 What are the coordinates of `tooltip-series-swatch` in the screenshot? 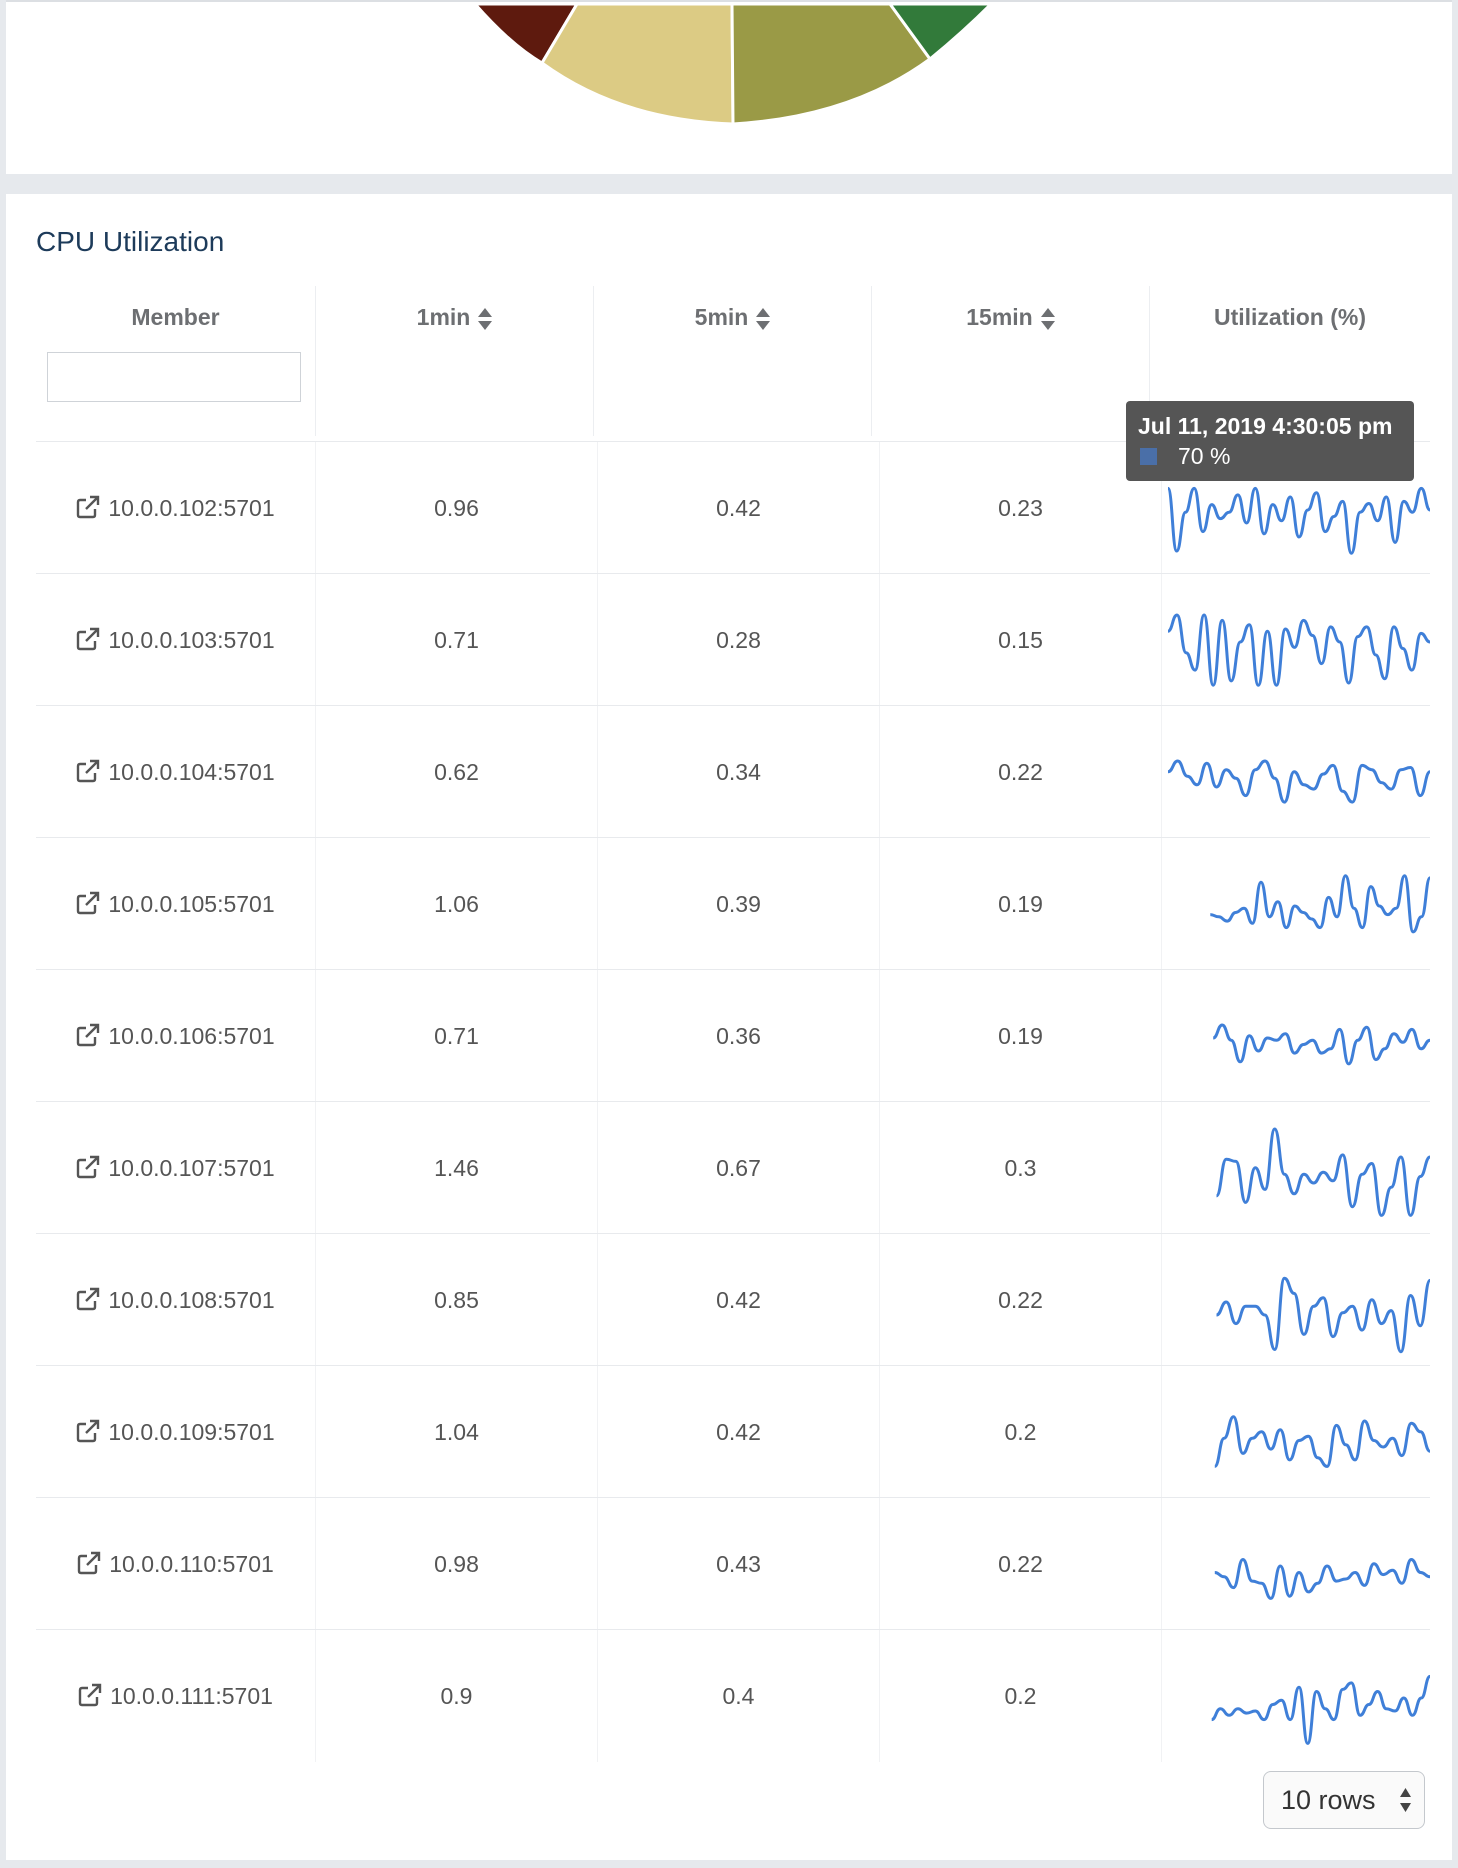 It's located at (1148, 456).